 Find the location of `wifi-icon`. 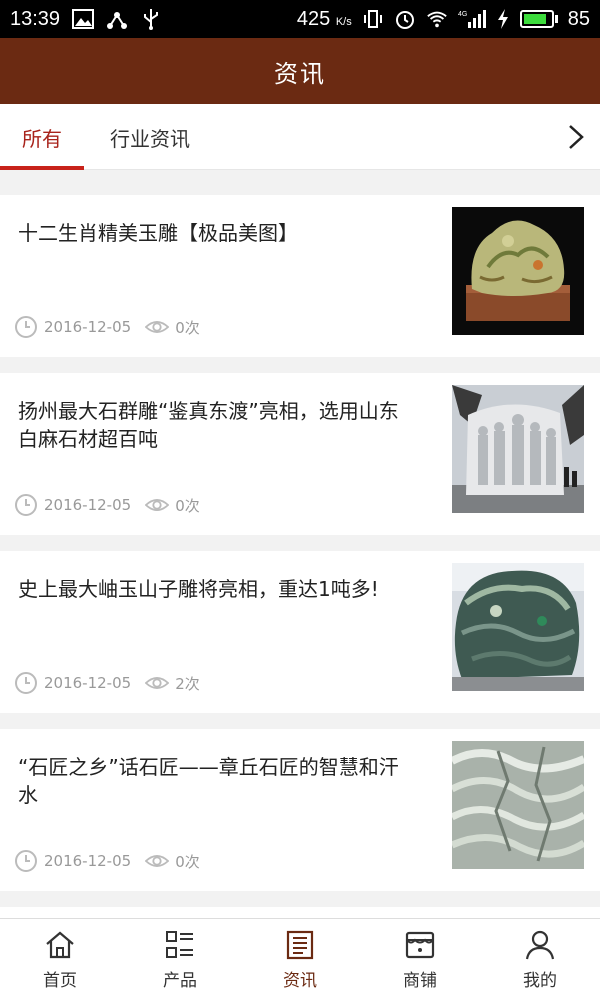

wifi-icon is located at coordinates (437, 19).